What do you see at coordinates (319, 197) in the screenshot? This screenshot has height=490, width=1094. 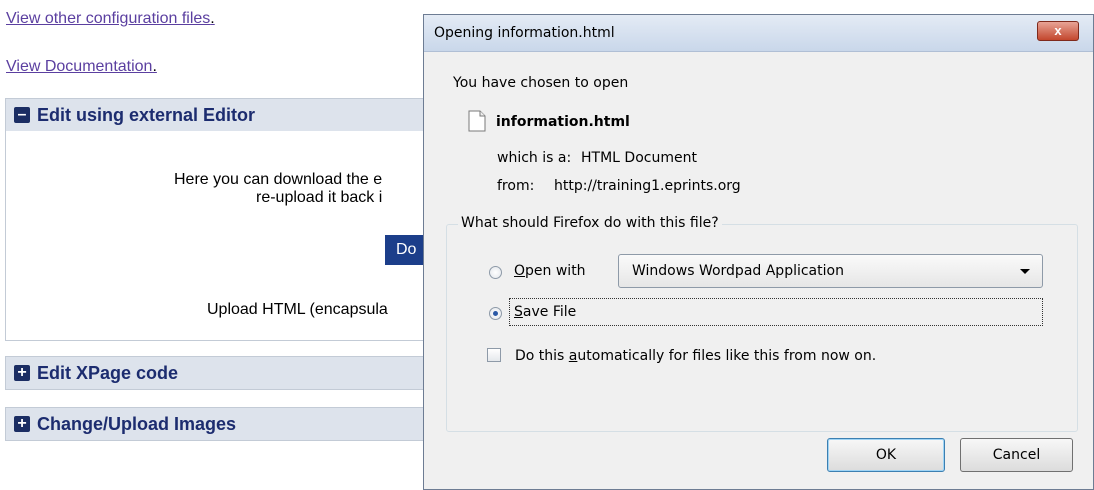 I see `download-instructions-line2: re-upload it back i` at bounding box center [319, 197].